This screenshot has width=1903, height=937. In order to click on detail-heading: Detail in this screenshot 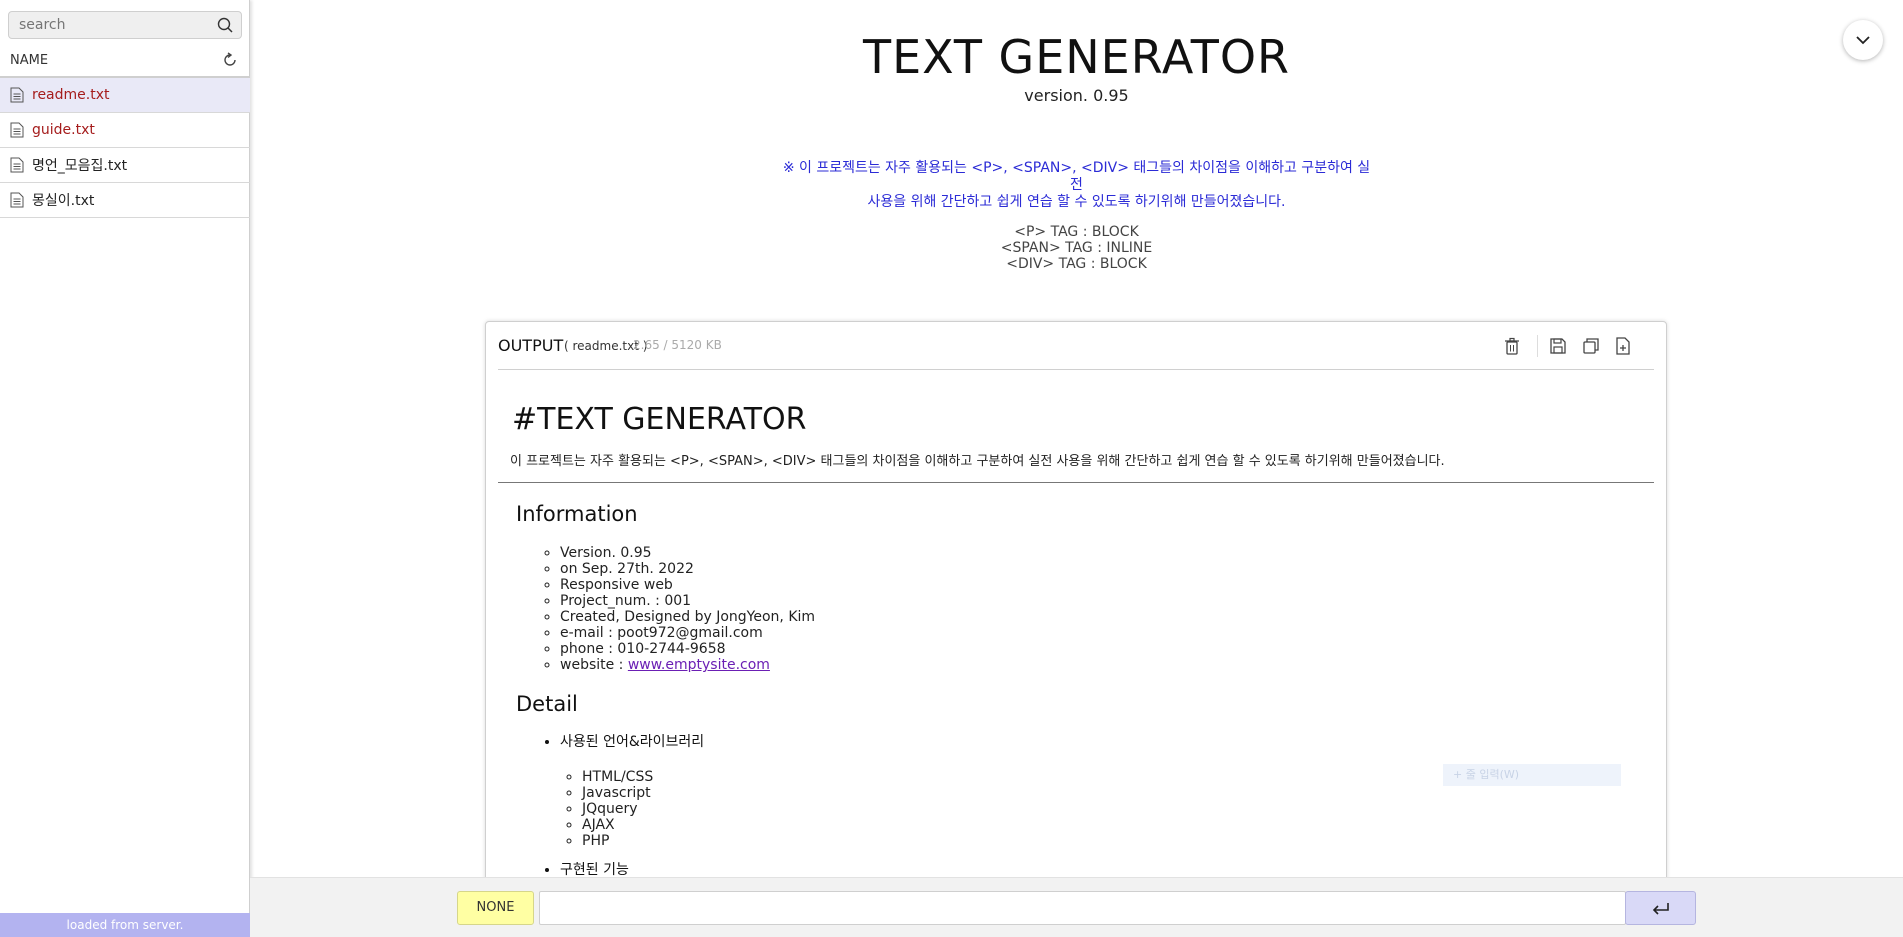, I will do `click(547, 704)`.